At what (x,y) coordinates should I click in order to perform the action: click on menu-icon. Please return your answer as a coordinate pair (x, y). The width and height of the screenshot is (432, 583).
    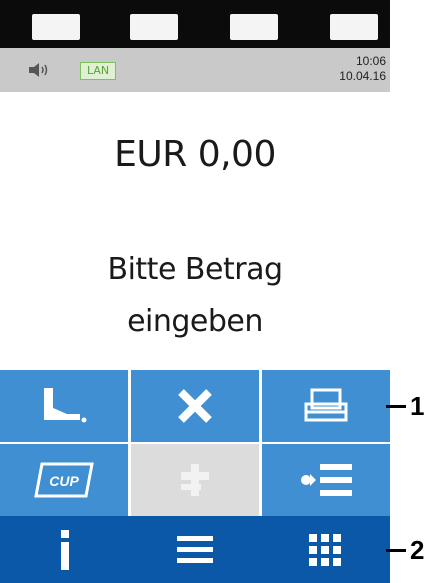
    Looking at the image, I should click on (195, 549).